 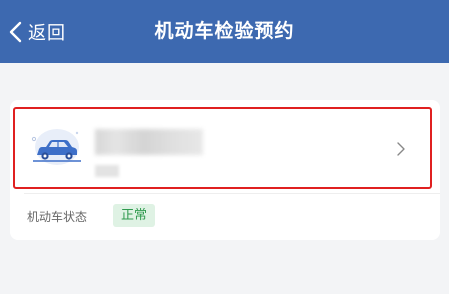 I want to click on status-badge: 正常, so click(x=134, y=215).